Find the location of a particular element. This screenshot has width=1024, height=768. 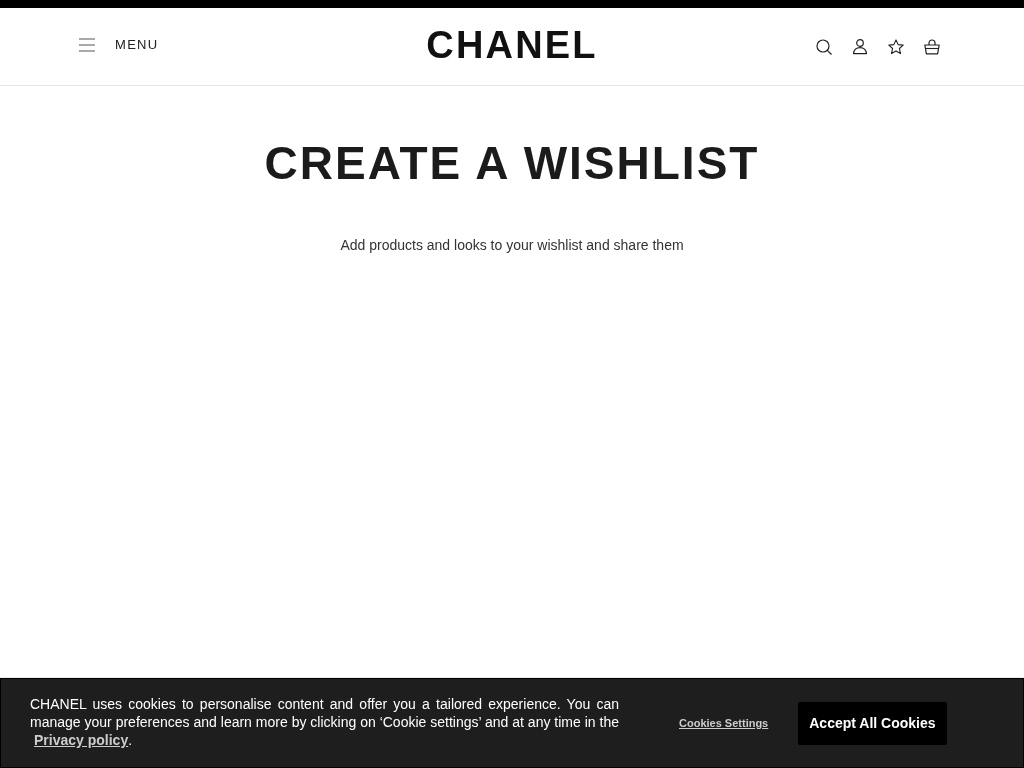

star-icon is located at coordinates (896, 47).